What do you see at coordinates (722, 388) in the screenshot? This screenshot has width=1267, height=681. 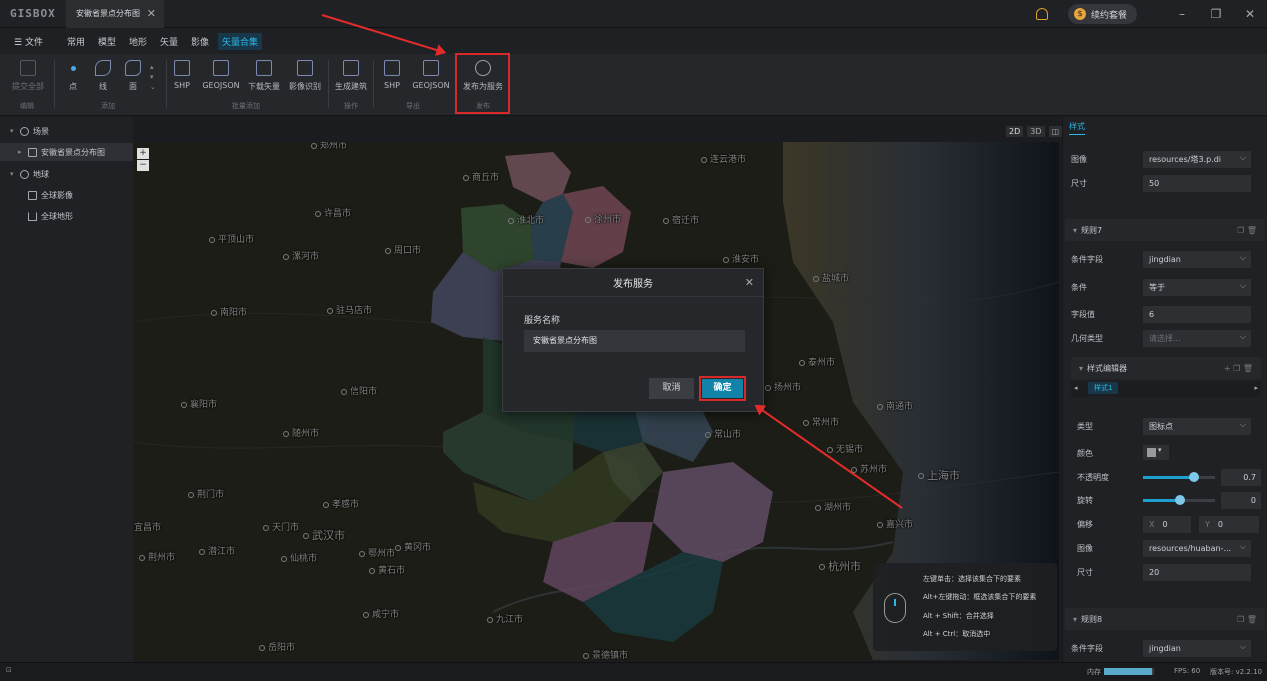 I see `confirm-button: 确定` at bounding box center [722, 388].